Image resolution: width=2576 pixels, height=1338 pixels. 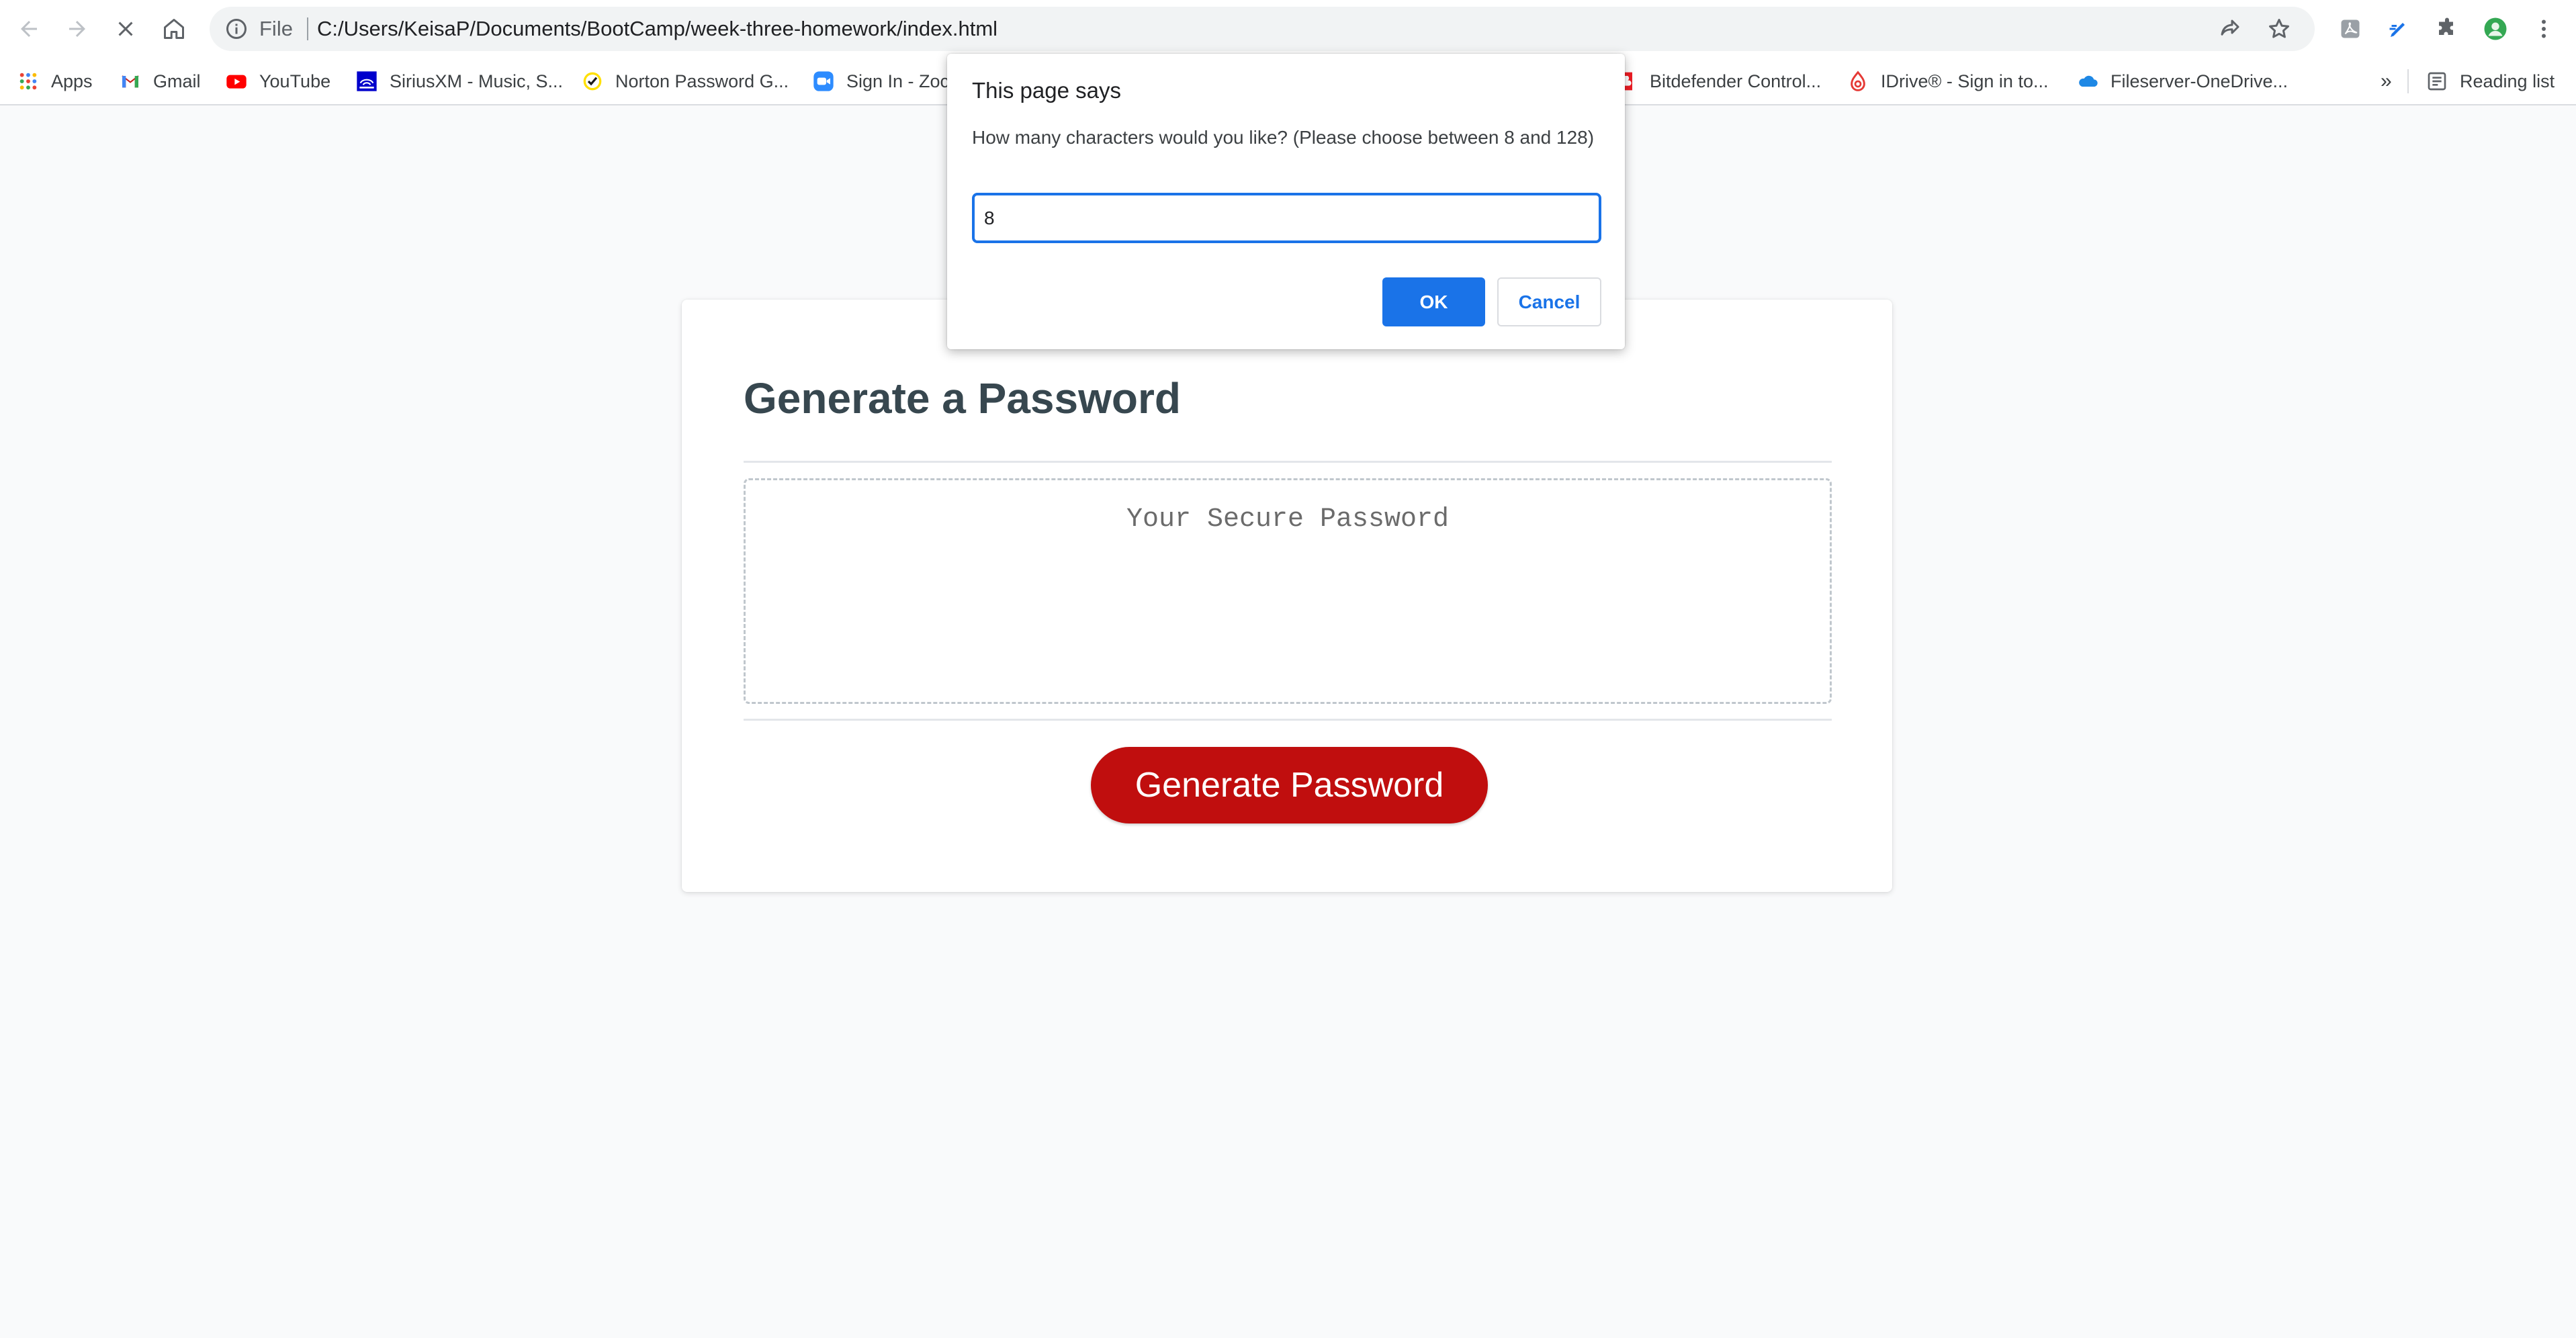 I want to click on bookmarks-divider, so click(x=2408, y=81).